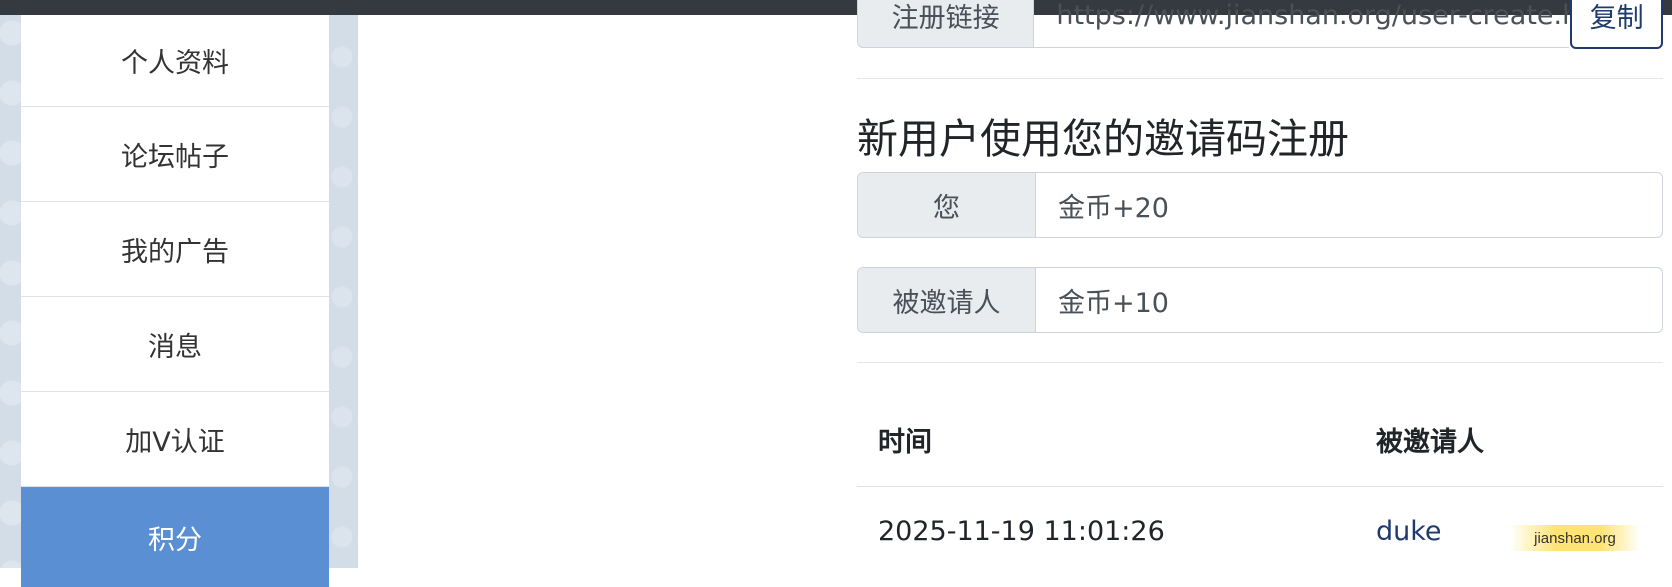 The width and height of the screenshot is (1672, 587). Describe the element at coordinates (1260, 300) in the screenshot. I see `reward-invitee-group: 被邀请人 金币+10` at that location.